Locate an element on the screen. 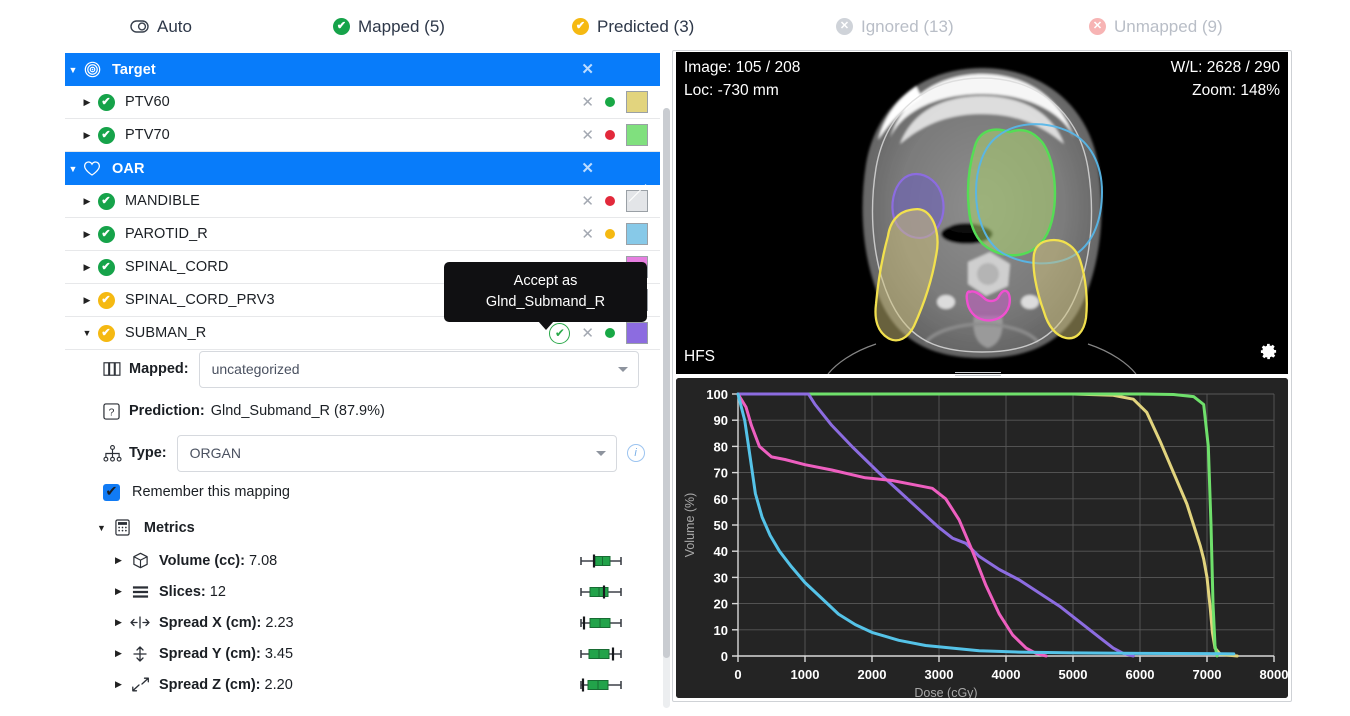 The image size is (1350, 716). metric-row: ▶ Slices: 12 is located at coordinates (362, 591).